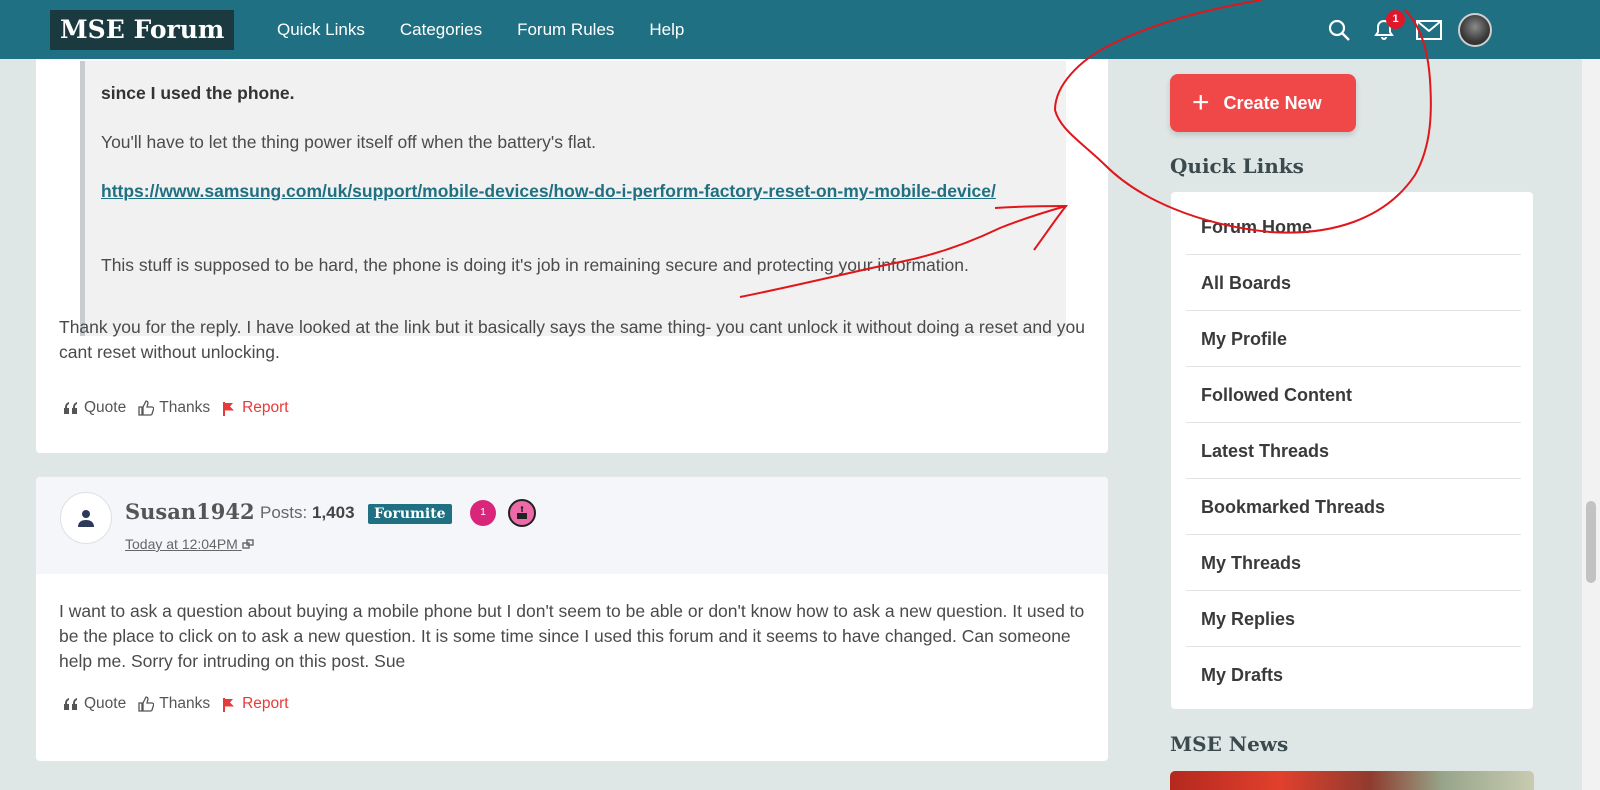  Describe the element at coordinates (1591, 424) in the screenshot. I see `page-scrollbar` at that location.